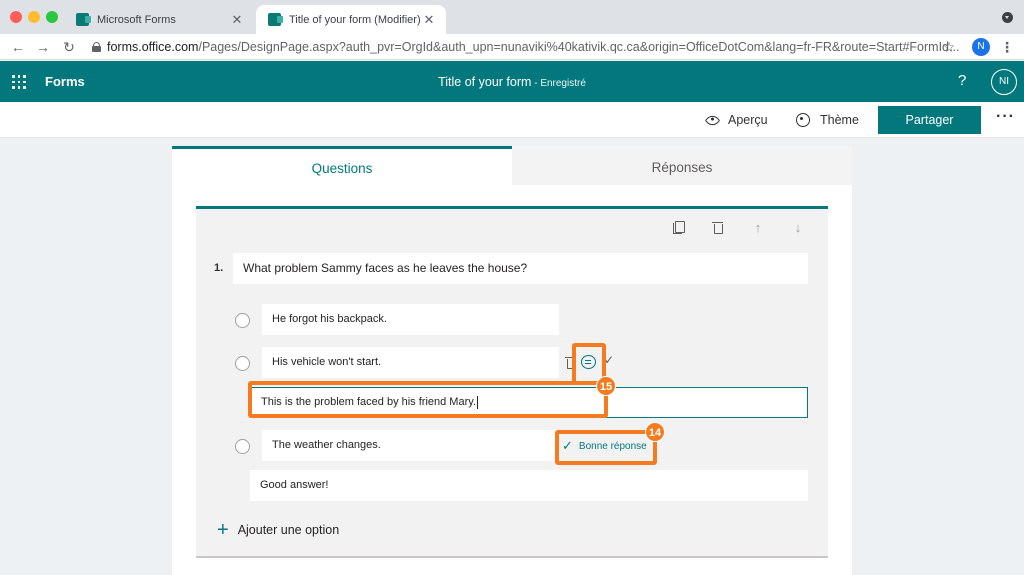  I want to click on question-number: 1., so click(219, 268).